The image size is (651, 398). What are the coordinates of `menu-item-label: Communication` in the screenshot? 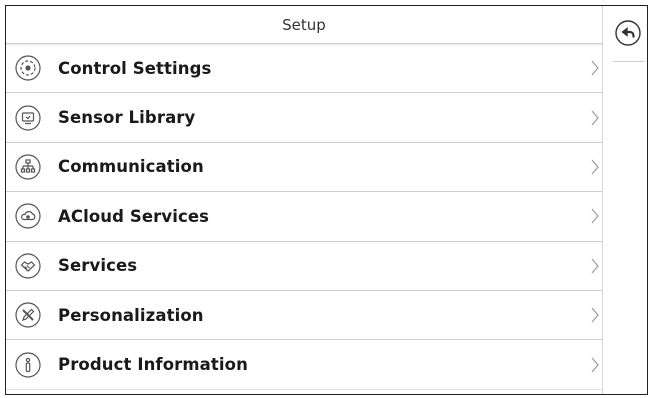 It's located at (131, 167).